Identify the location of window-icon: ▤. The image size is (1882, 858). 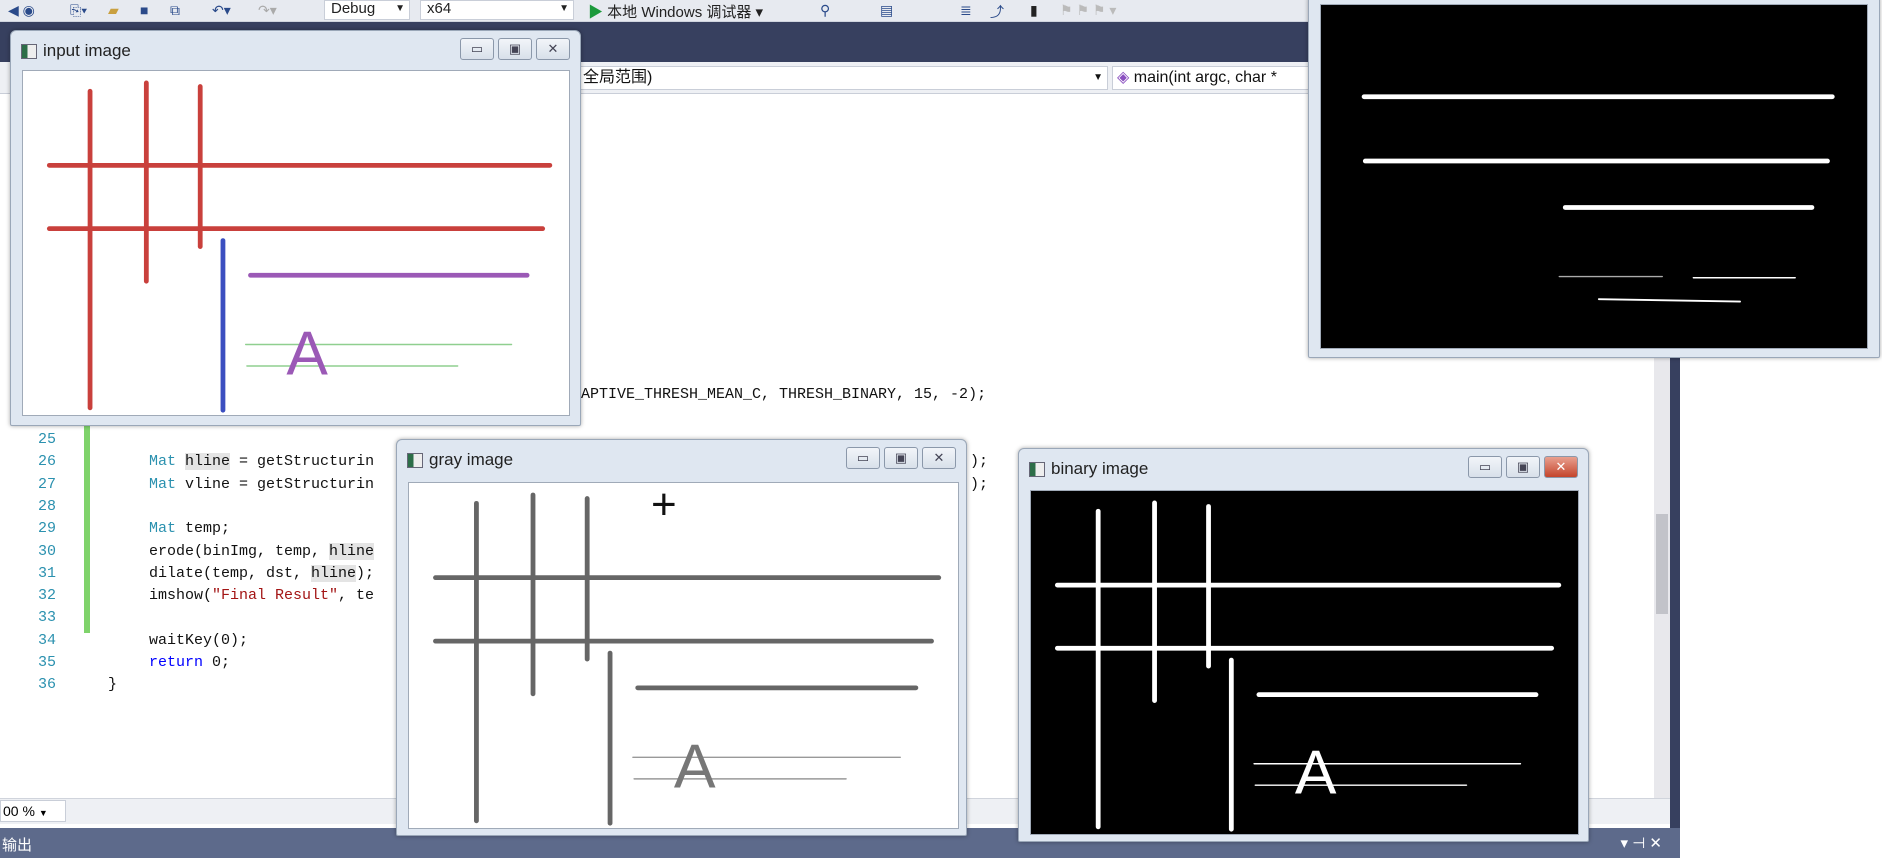
(886, 11).